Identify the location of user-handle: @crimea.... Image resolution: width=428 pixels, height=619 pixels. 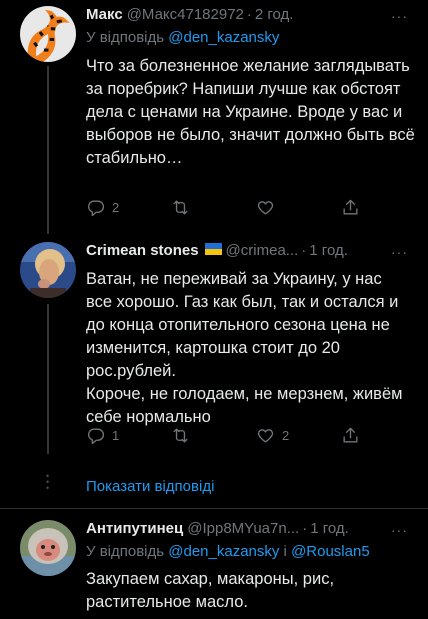
(262, 250).